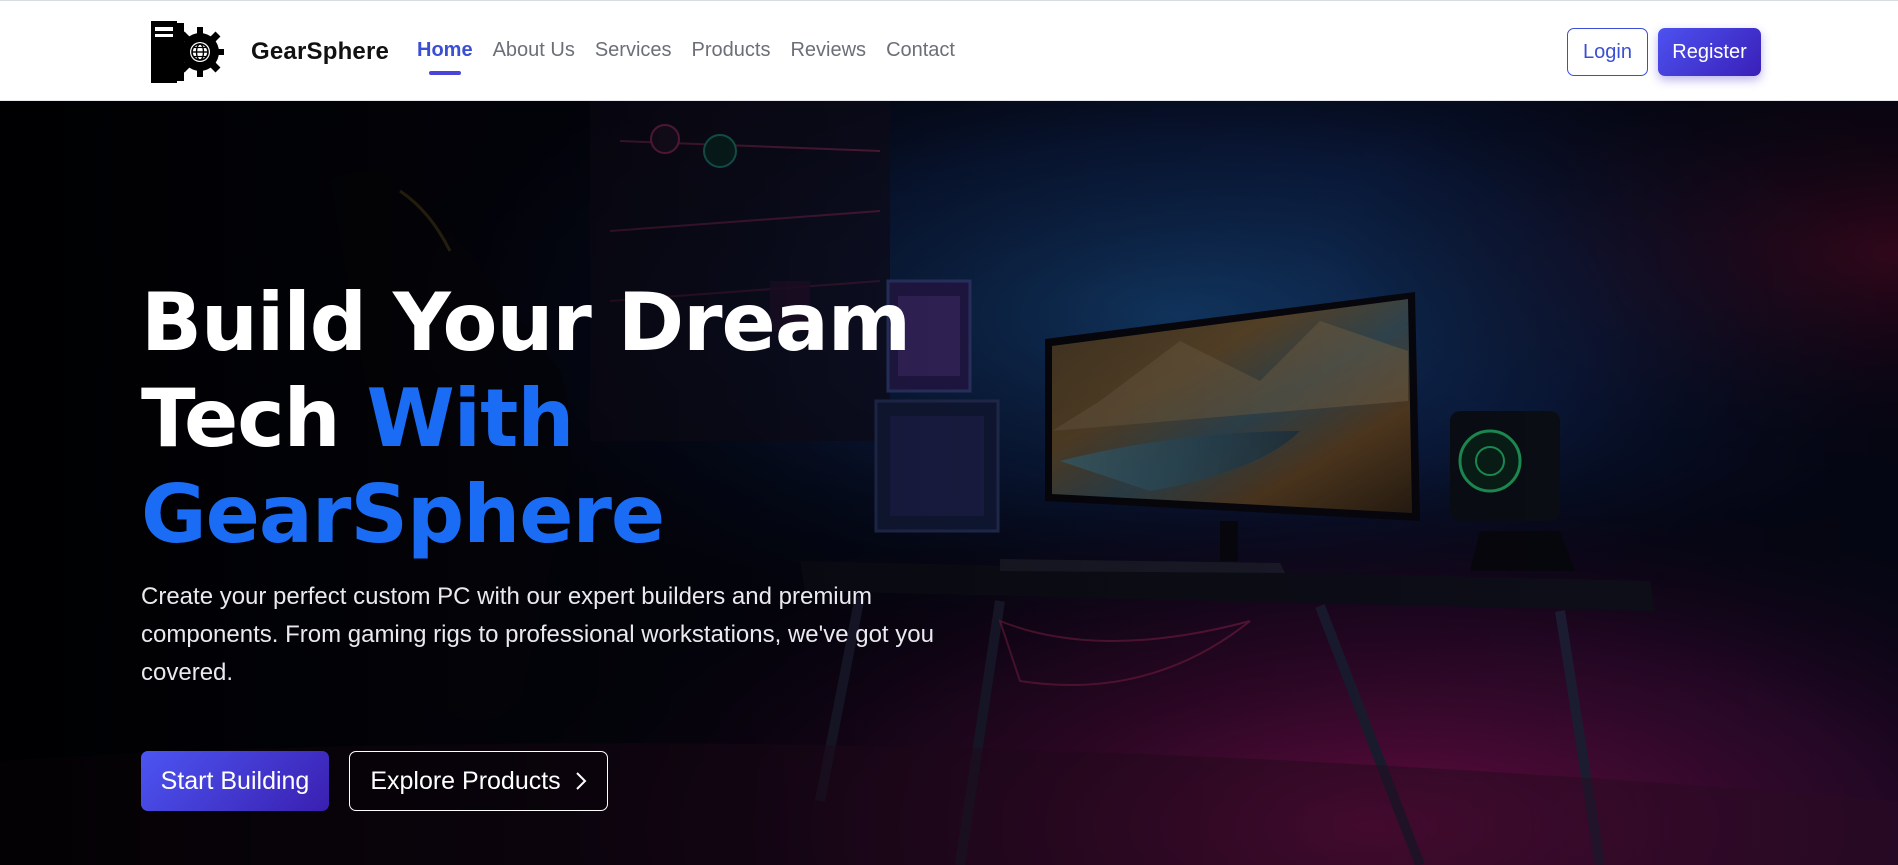 The width and height of the screenshot is (1898, 865). I want to click on hero-title-line2-white: Tech, so click(254, 418).